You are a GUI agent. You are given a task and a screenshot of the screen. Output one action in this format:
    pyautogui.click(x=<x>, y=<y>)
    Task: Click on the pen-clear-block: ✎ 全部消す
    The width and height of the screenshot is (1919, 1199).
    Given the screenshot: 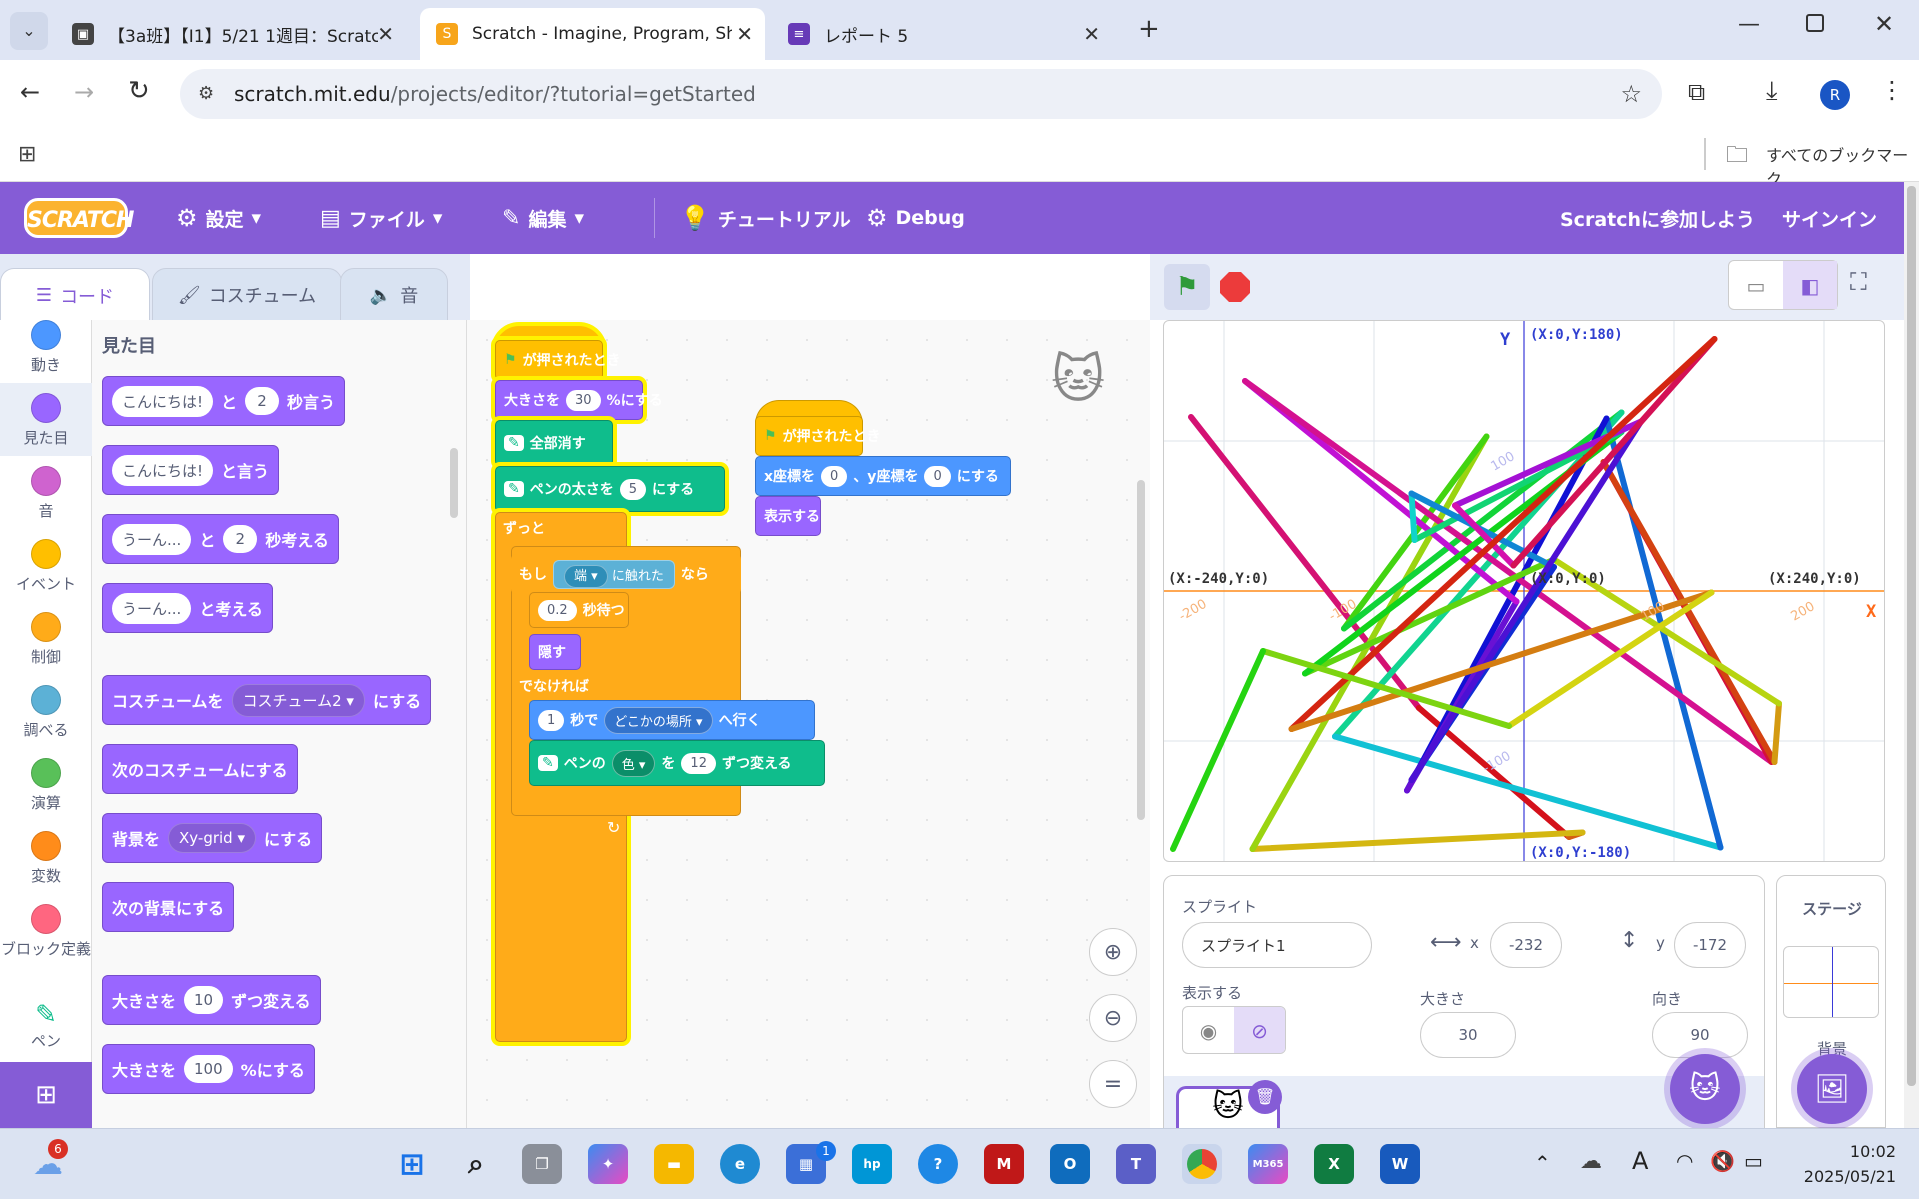 What is the action you would take?
    pyautogui.click(x=554, y=443)
    